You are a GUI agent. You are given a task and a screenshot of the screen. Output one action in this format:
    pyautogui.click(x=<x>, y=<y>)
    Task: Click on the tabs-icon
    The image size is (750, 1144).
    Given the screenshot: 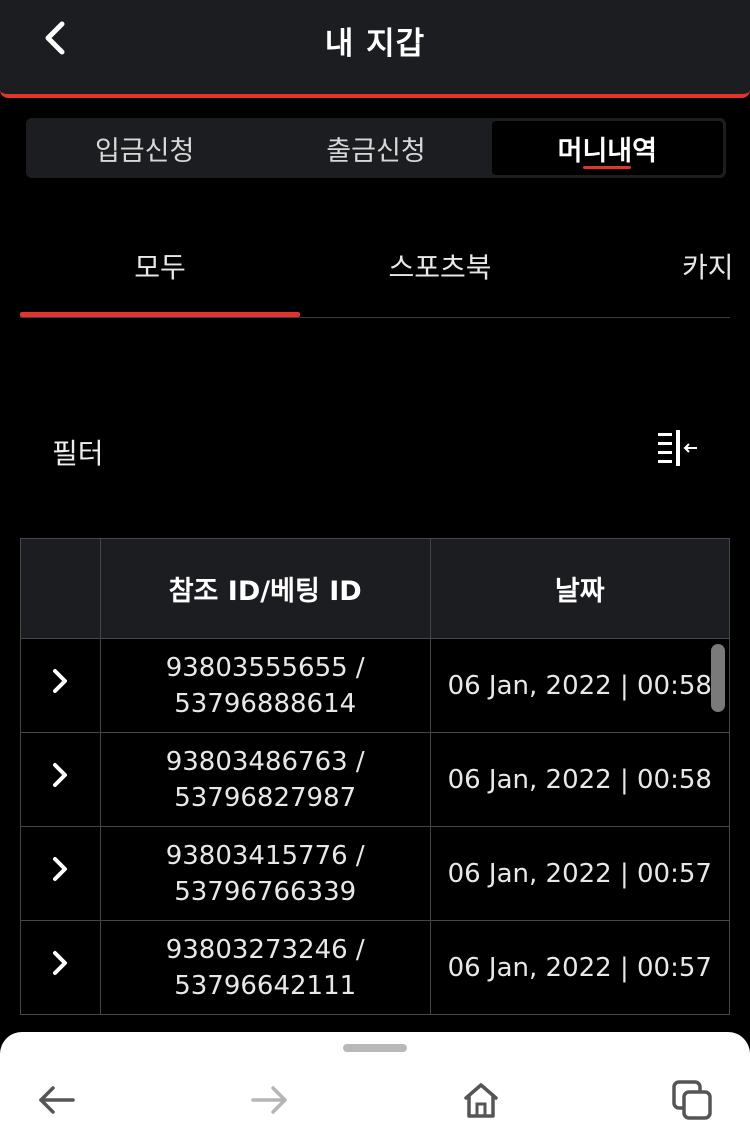 What is the action you would take?
    pyautogui.click(x=692, y=1100)
    